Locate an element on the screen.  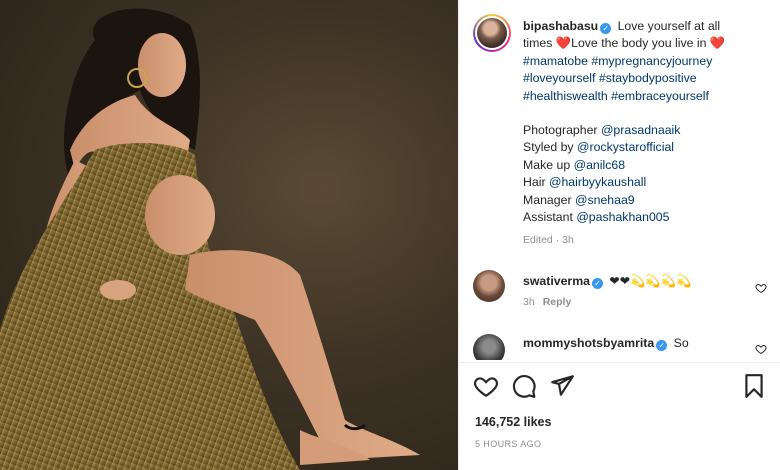
credit-hair: Hair @hairbyykaushall is located at coordinates (585, 182).